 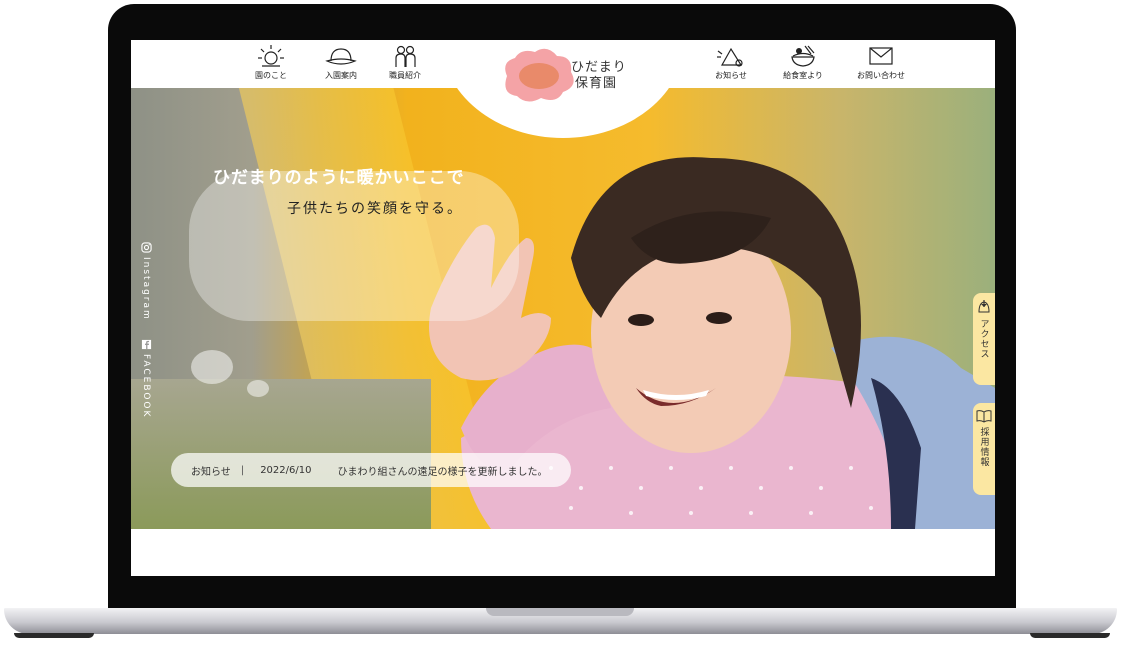 I want to click on instagram-label: Instagram, so click(x=146, y=289).